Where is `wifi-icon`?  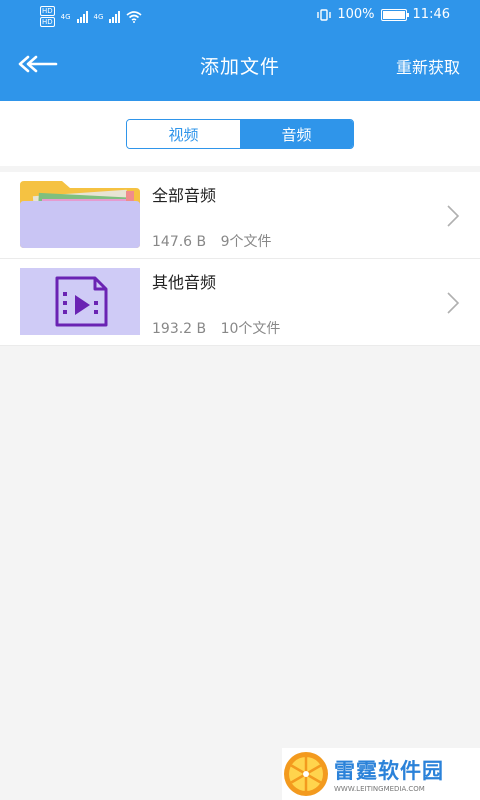 wifi-icon is located at coordinates (134, 16).